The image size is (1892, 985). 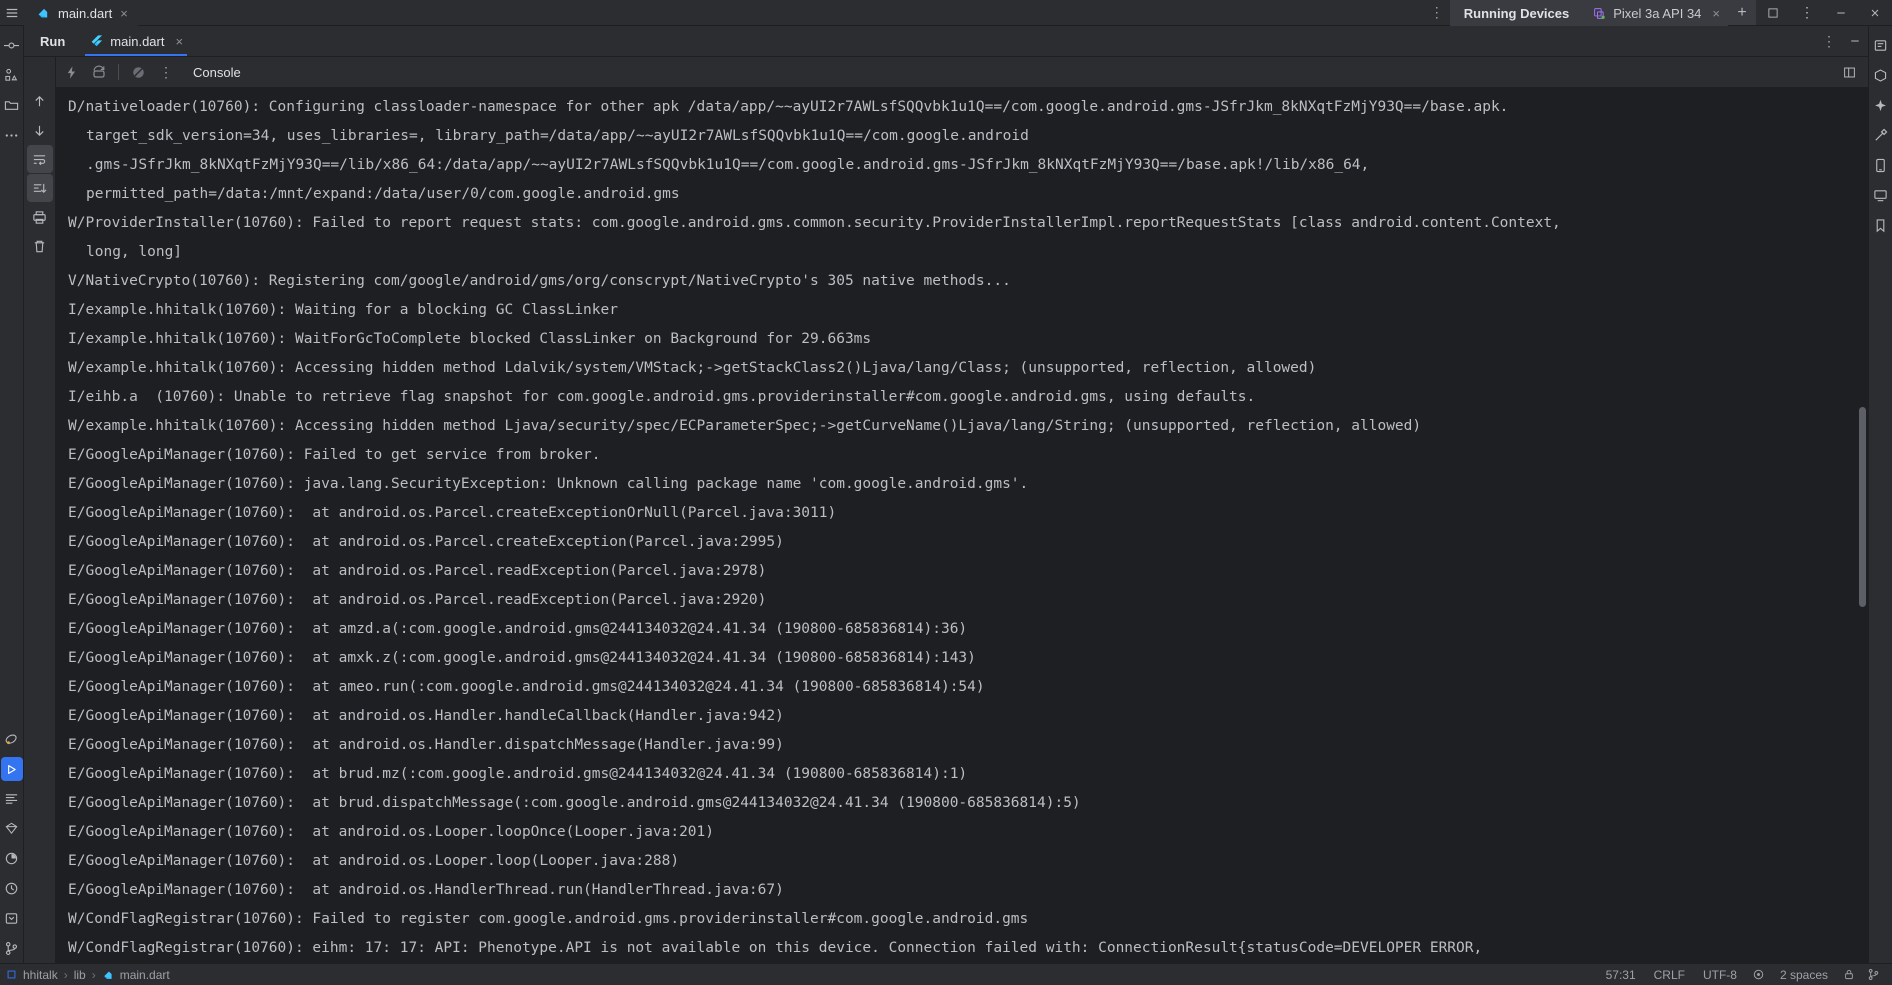 I want to click on file-tab-label: main.dart, so click(x=85, y=13).